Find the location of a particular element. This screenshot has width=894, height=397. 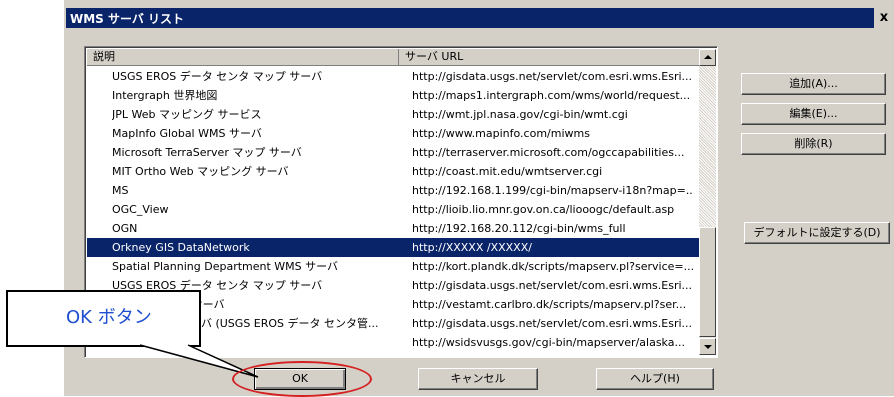

callout-text: OK ボタン is located at coordinates (109, 317).